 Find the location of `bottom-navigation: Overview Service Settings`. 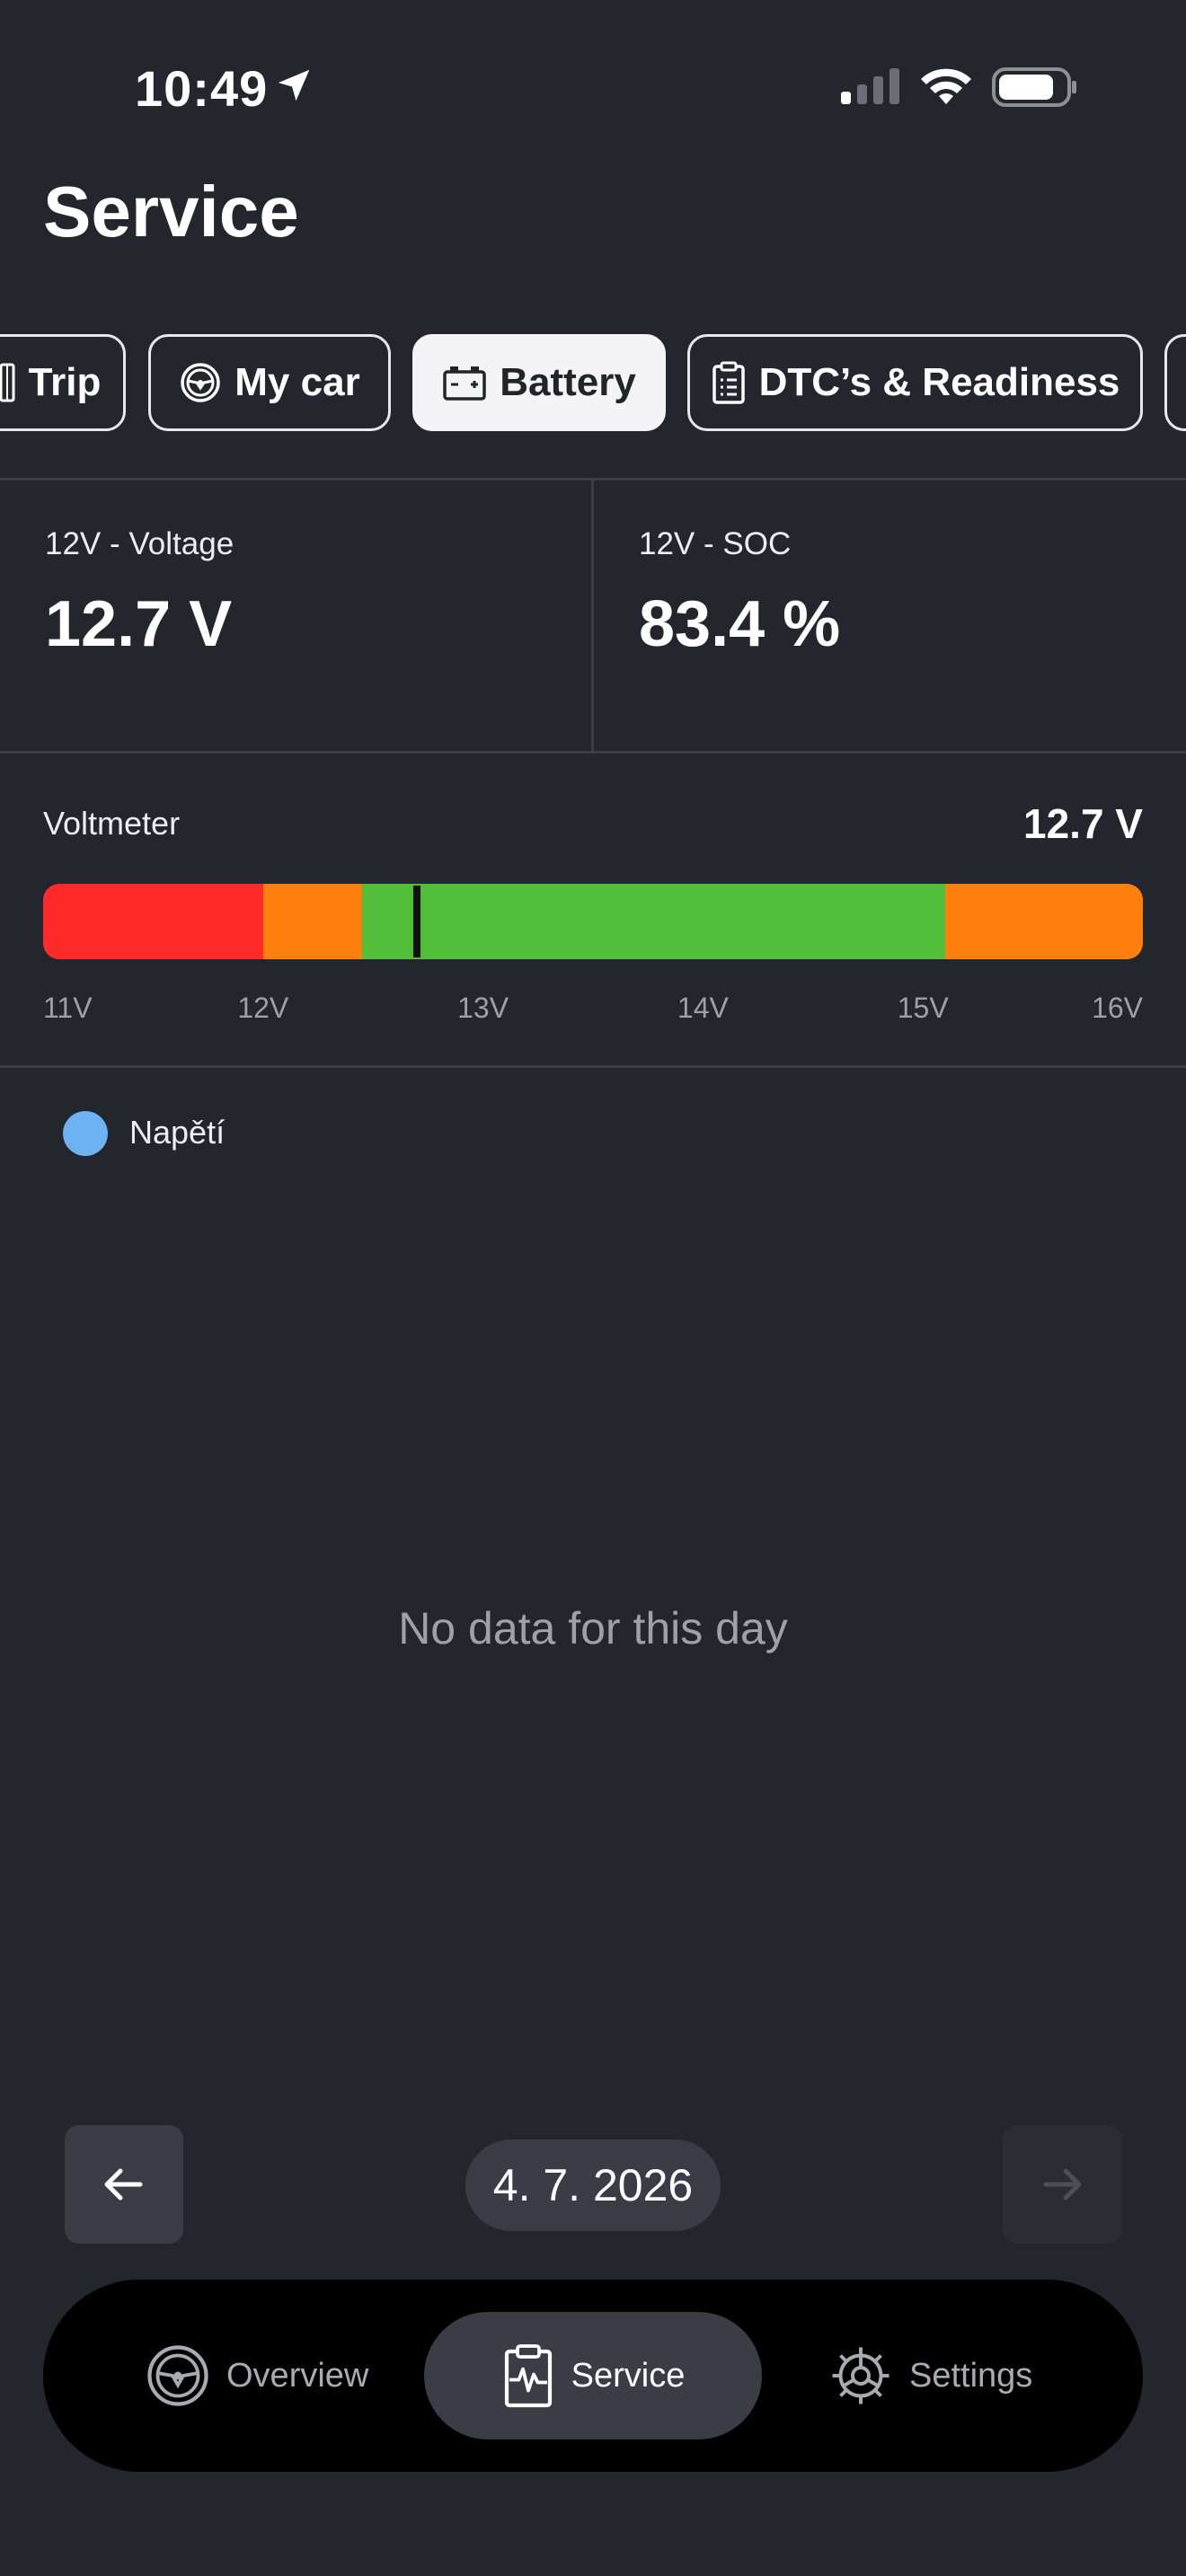

bottom-navigation: Overview Service Settings is located at coordinates (593, 2376).